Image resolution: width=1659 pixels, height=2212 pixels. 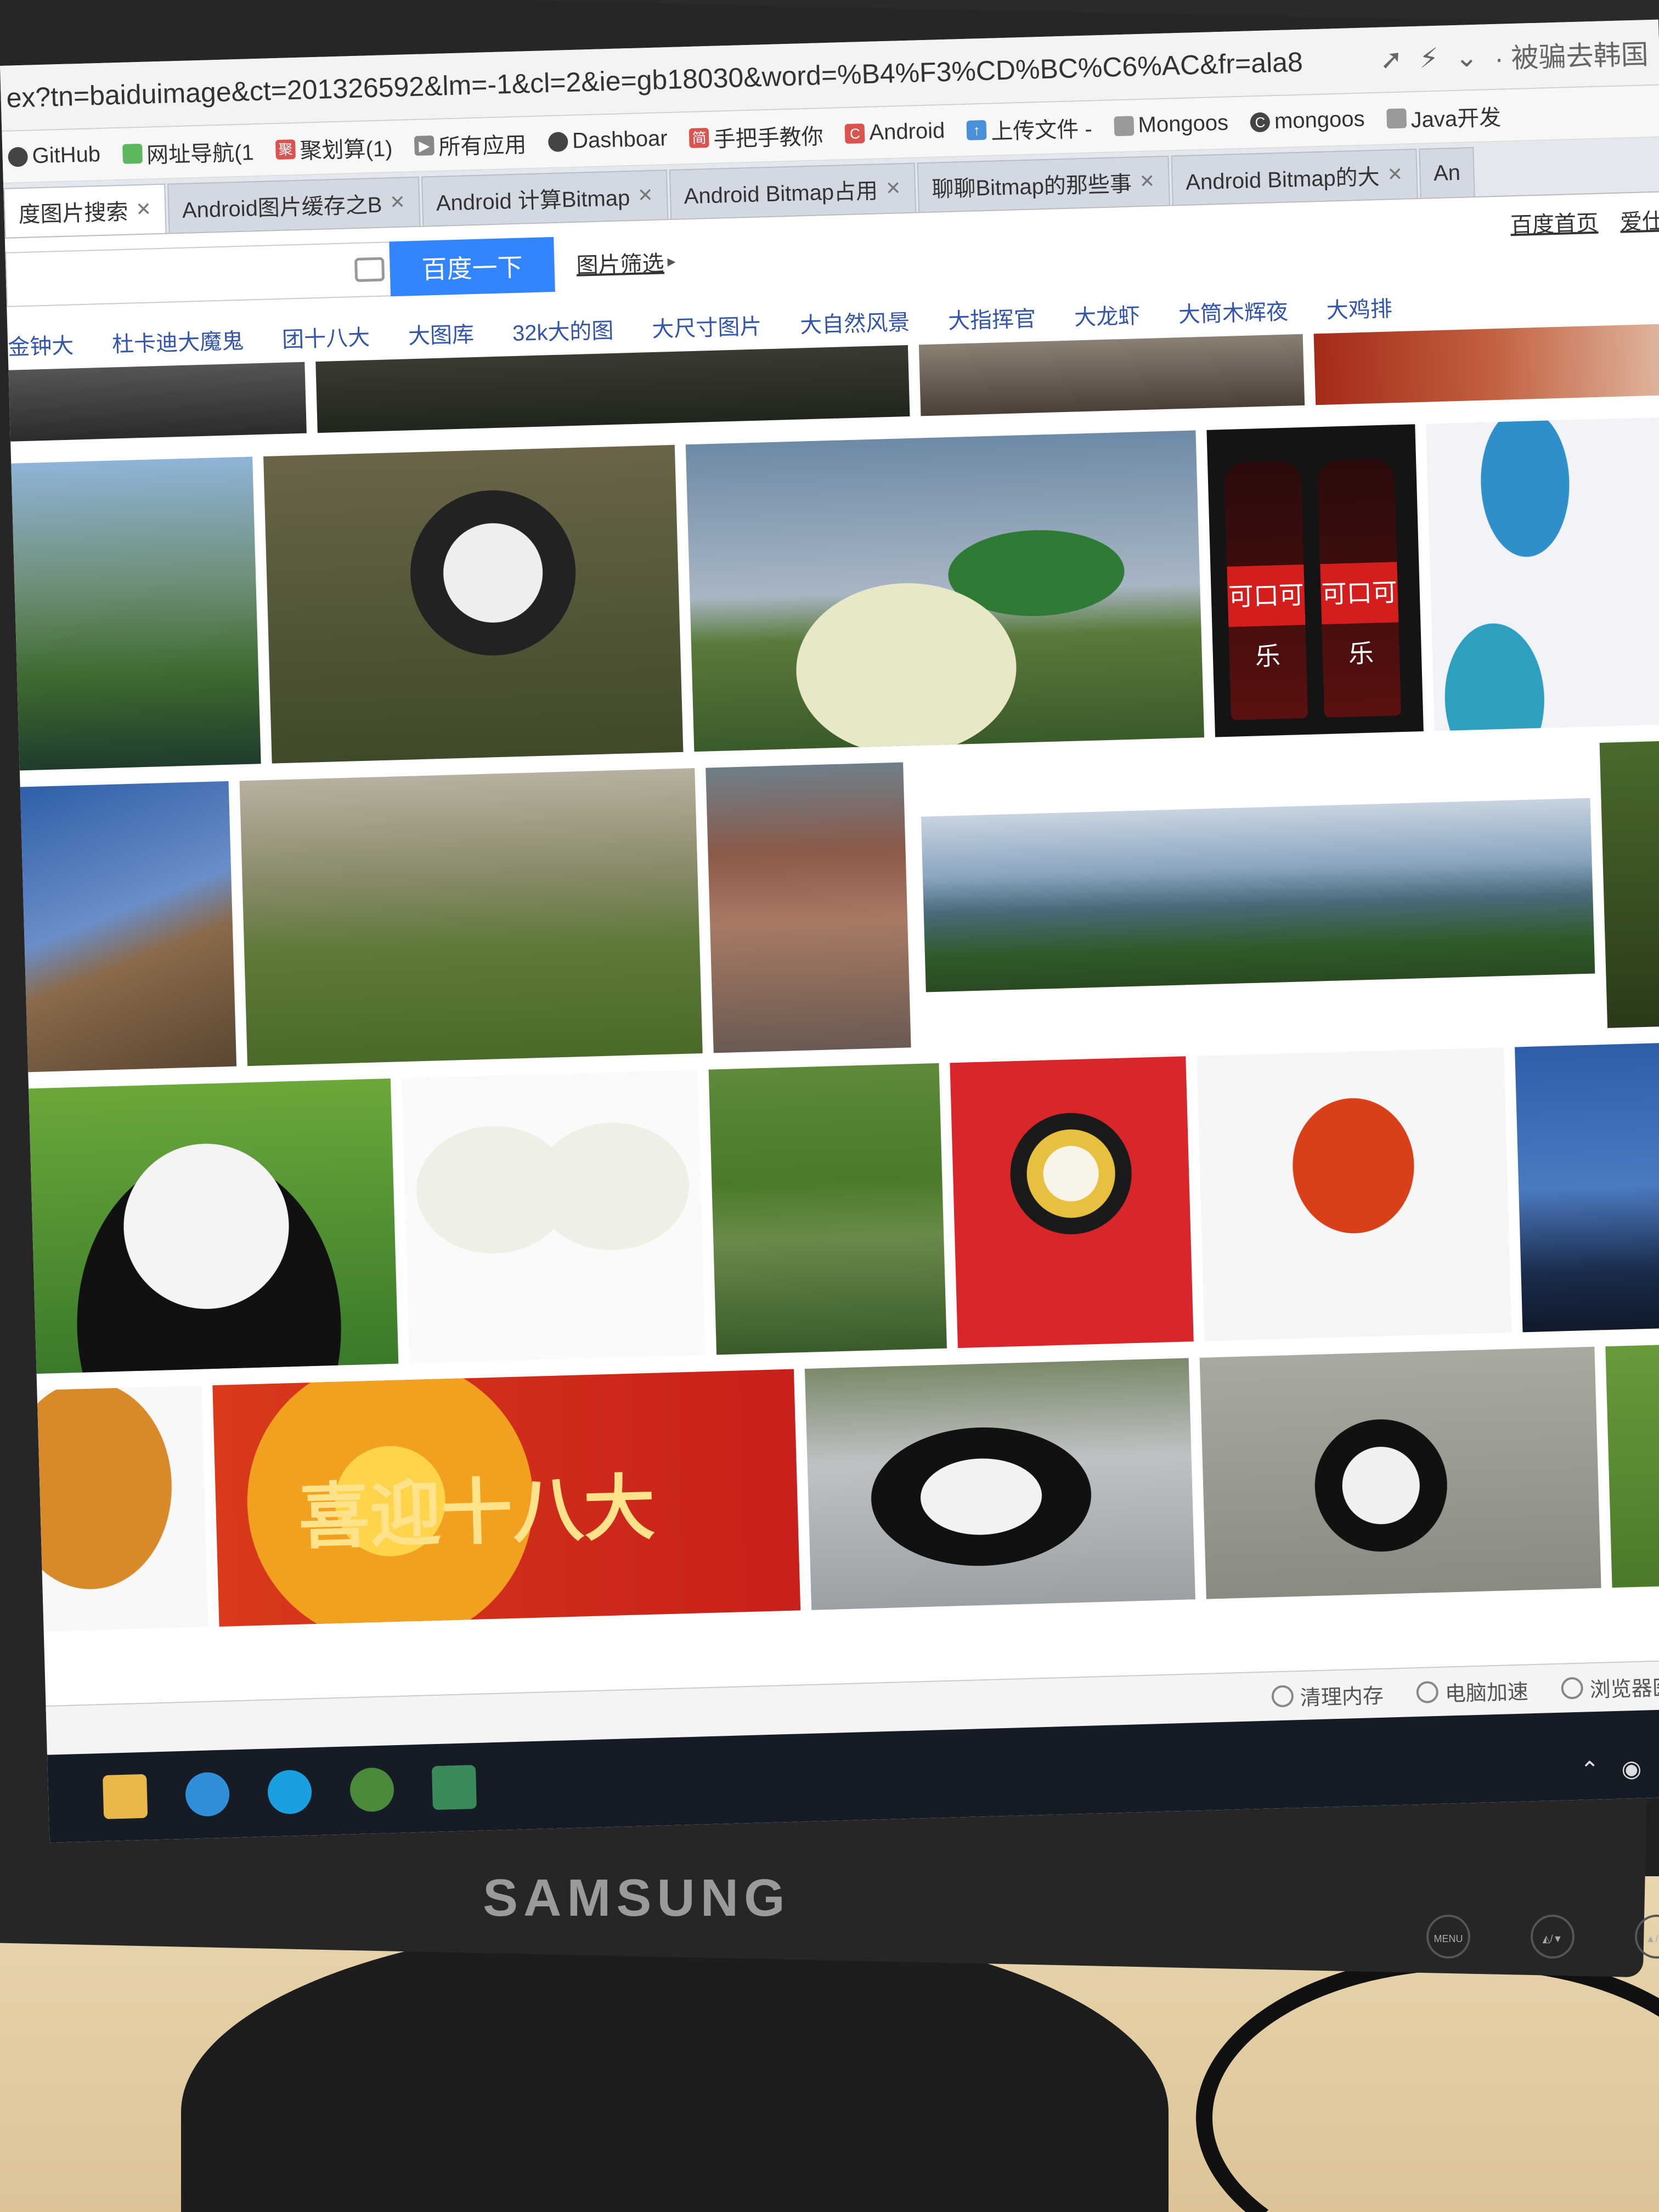 I want to click on bookmark-label: GitHub, so click(x=66, y=155).